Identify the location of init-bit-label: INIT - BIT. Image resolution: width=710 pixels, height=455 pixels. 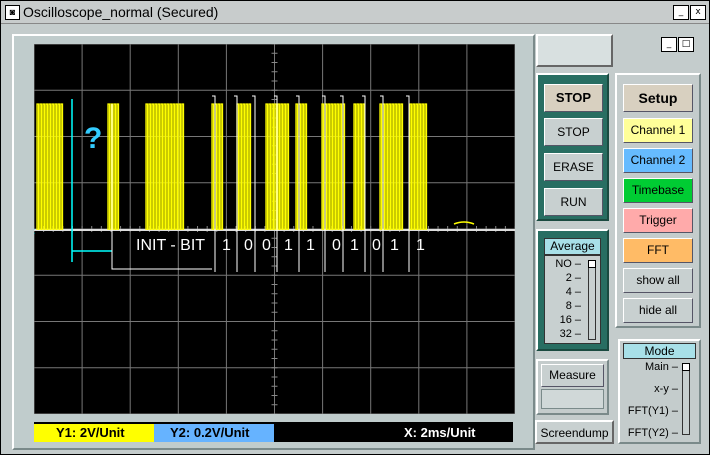
(171, 245).